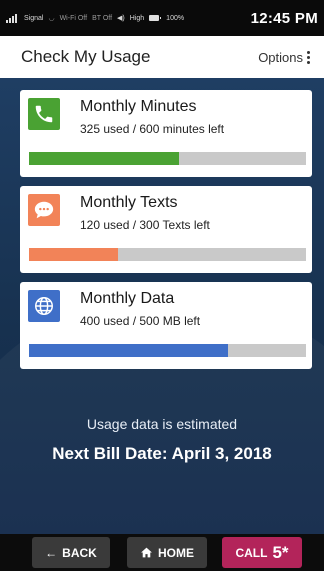 This screenshot has height=571, width=324. What do you see at coordinates (146, 552) in the screenshot?
I see `home-icon` at bounding box center [146, 552].